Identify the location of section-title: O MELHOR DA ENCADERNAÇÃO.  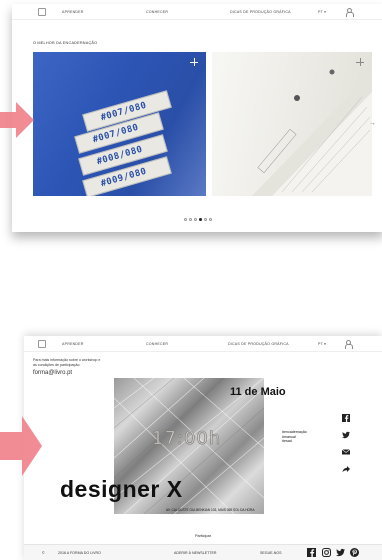
(65, 43).